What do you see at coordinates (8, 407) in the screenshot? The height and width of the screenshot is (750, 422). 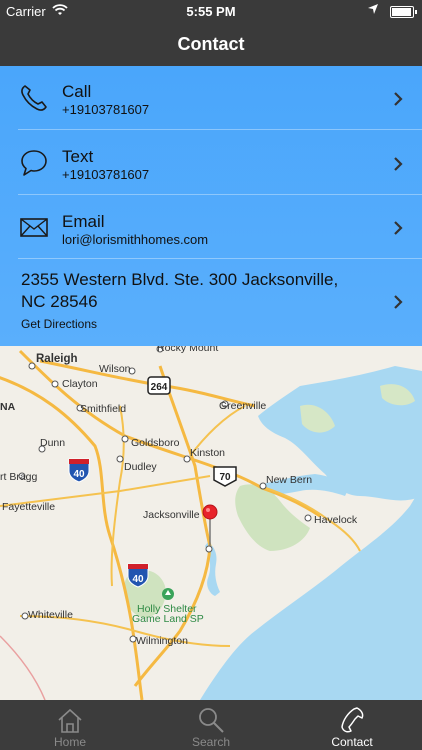 I see `map-label-na: NA` at bounding box center [8, 407].